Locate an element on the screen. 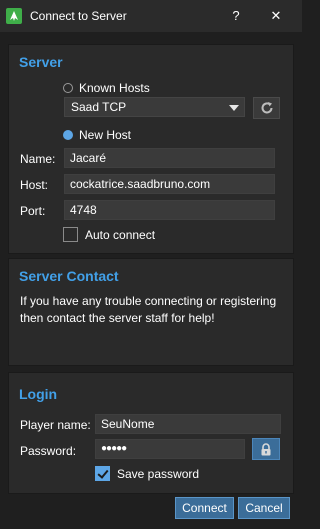 This screenshot has height=529, width=320. server-contact-section-title: Server Contact is located at coordinates (69, 276).